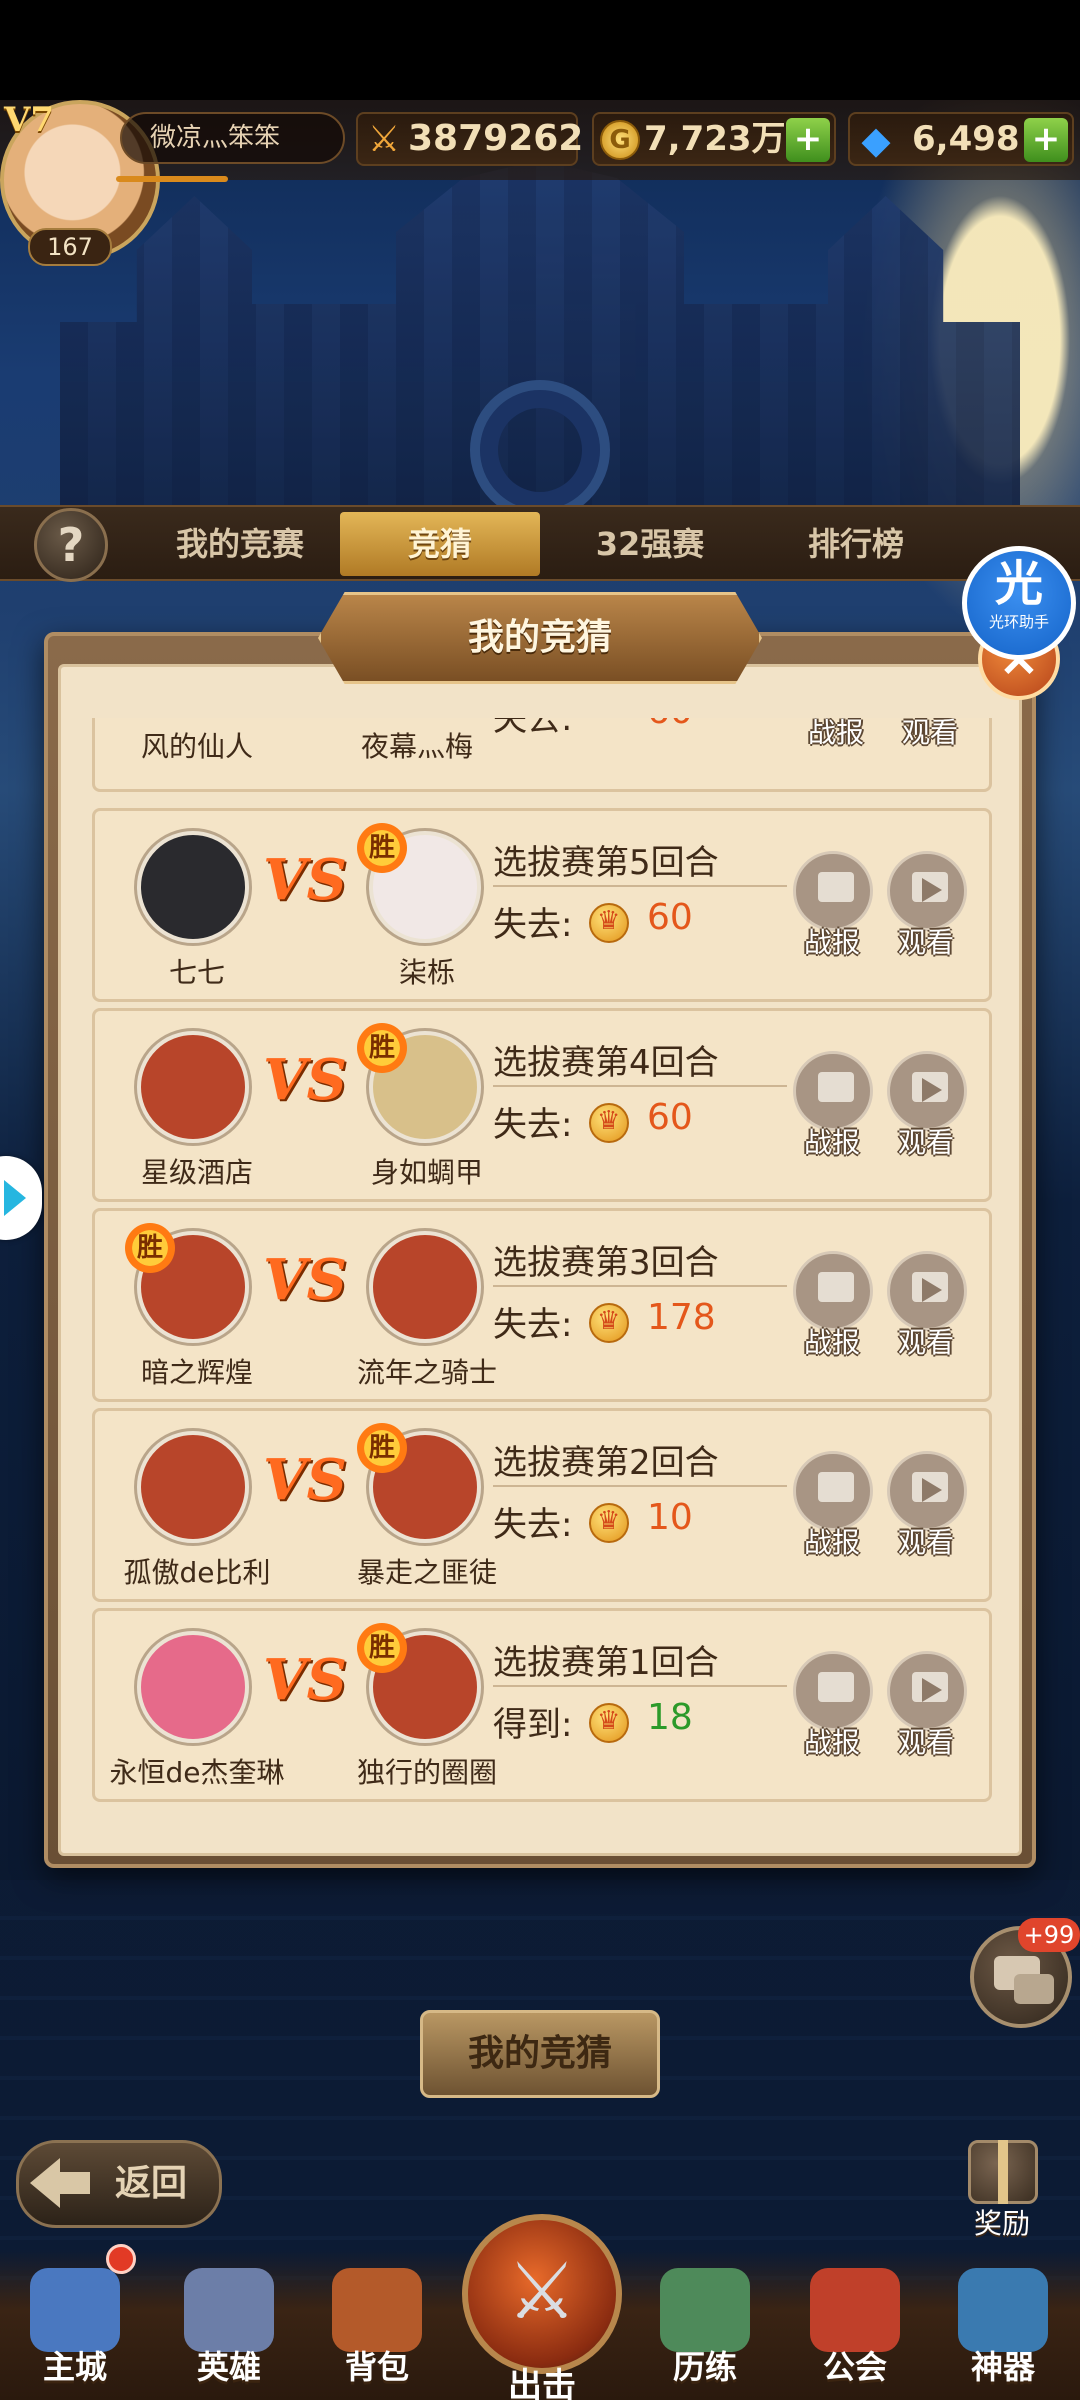 Image resolution: width=1080 pixels, height=2400 pixels. Describe the element at coordinates (232, 138) in the screenshot. I see `player-name: 微凉灬笨笨` at that location.